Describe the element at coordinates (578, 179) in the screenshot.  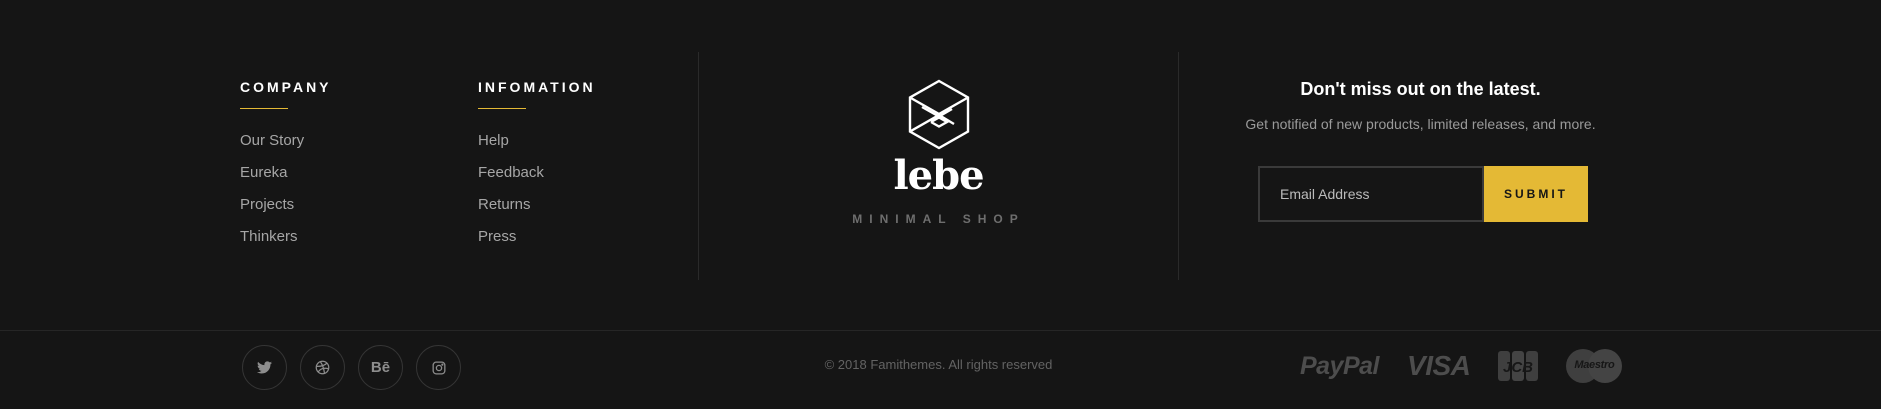
I see `information-link-feedback: Feedback` at that location.